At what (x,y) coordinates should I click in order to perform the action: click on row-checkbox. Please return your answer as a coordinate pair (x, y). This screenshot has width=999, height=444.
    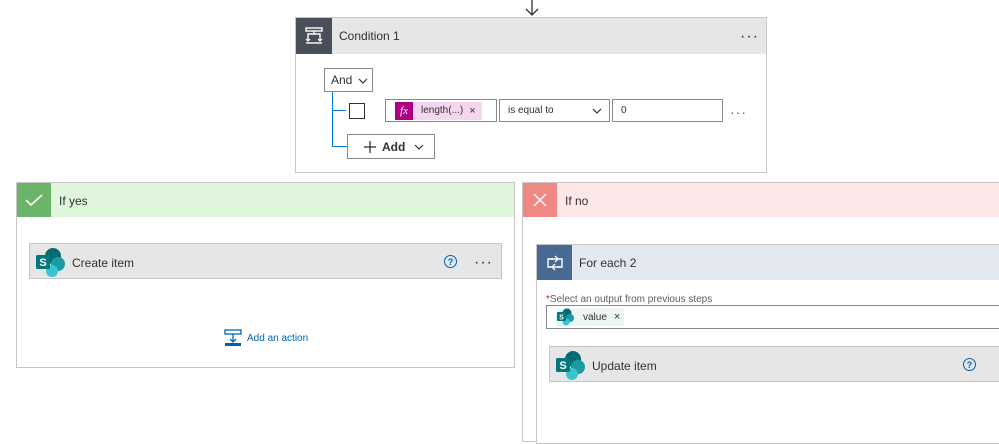
    Looking at the image, I should click on (357, 111).